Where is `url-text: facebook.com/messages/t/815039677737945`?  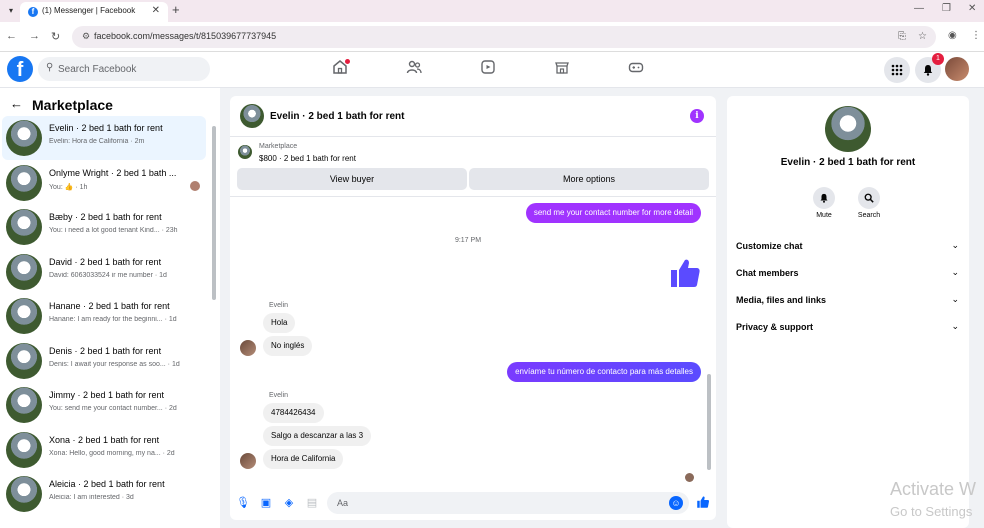
url-text: facebook.com/messages/t/815039677737945 is located at coordinates (185, 36).